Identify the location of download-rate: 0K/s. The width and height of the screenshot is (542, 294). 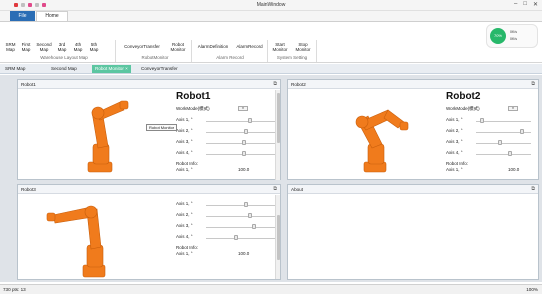
(514, 39).